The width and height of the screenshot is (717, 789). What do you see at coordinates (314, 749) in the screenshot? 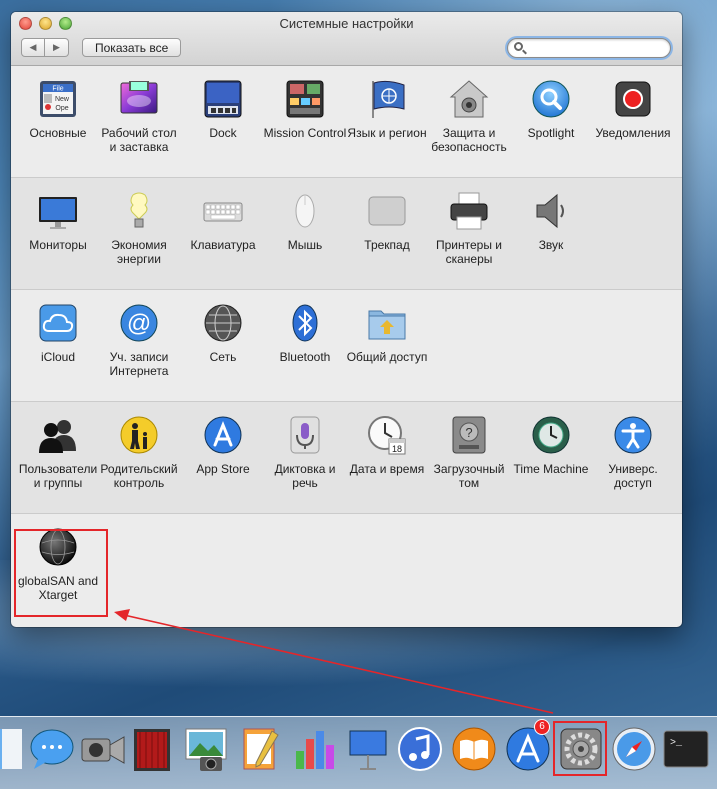
I see `numbers-icon` at bounding box center [314, 749].